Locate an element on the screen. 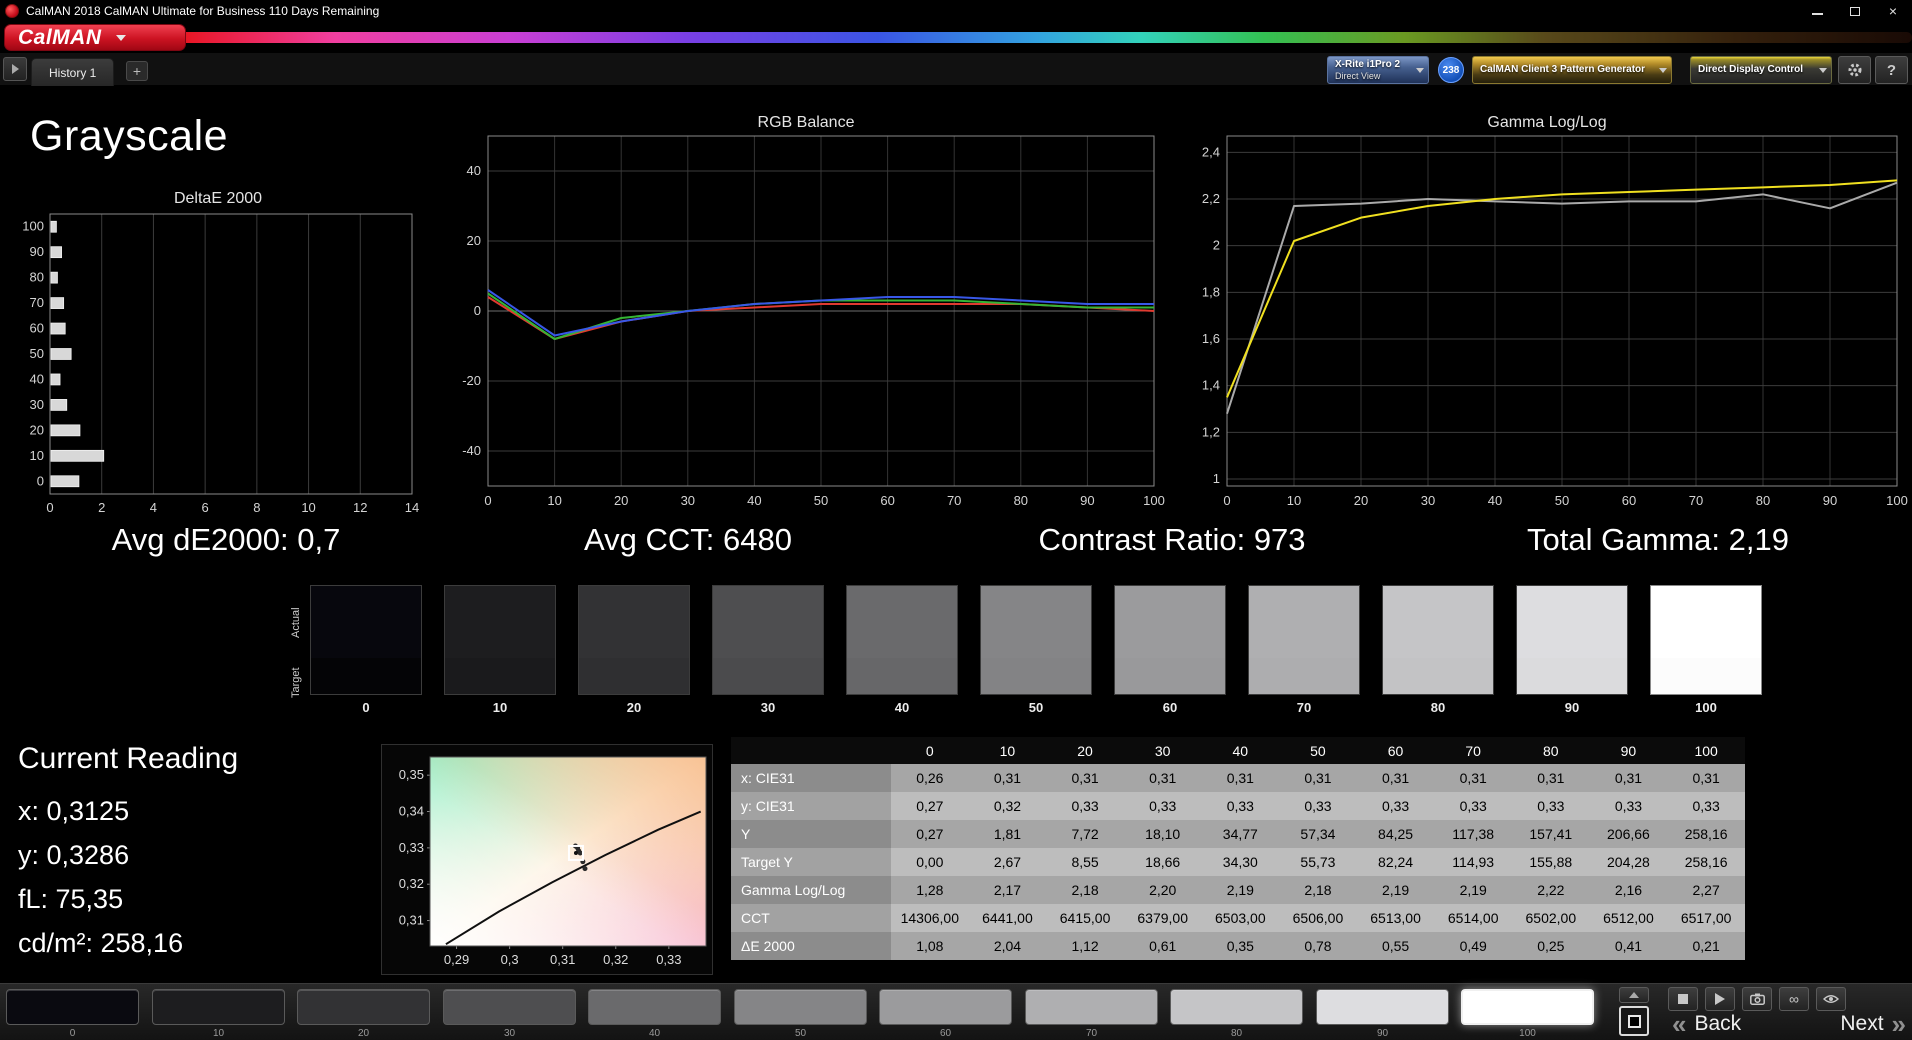 The width and height of the screenshot is (1912, 1040). table-cell: 6517,00 is located at coordinates (1706, 918).